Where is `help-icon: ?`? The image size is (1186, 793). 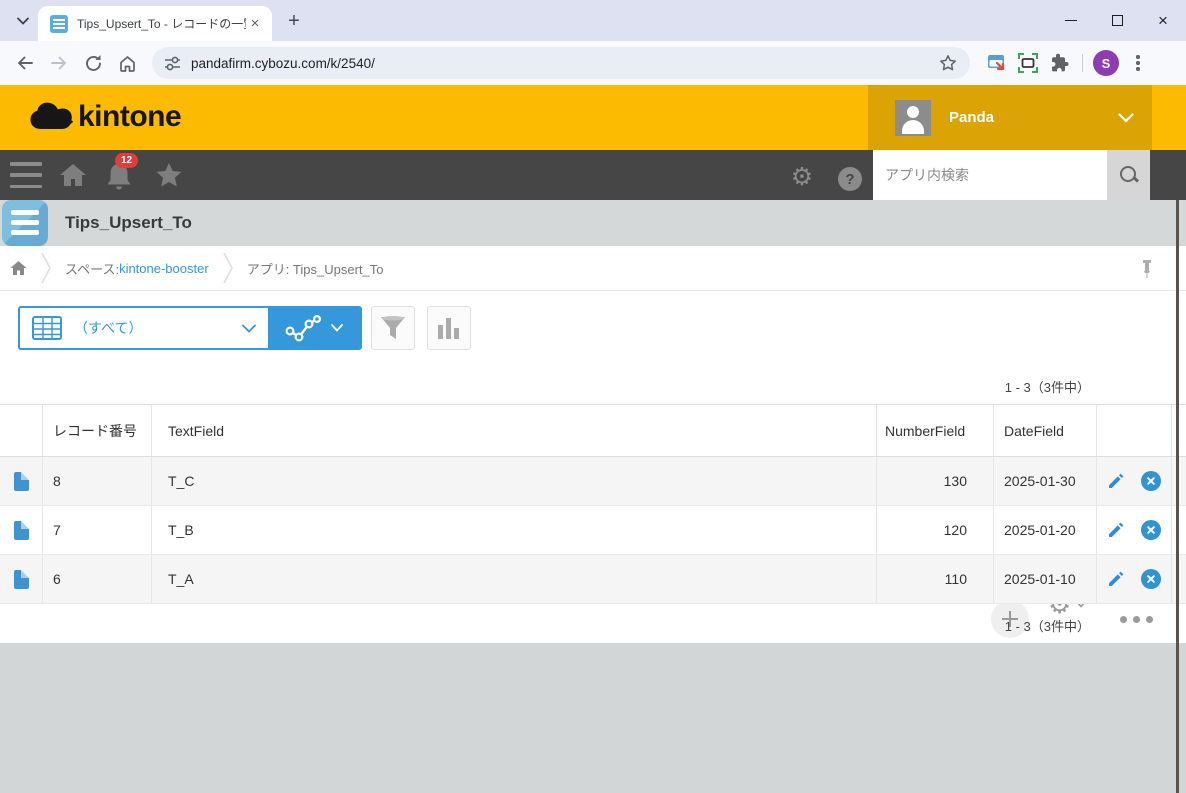 help-icon: ? is located at coordinates (850, 179).